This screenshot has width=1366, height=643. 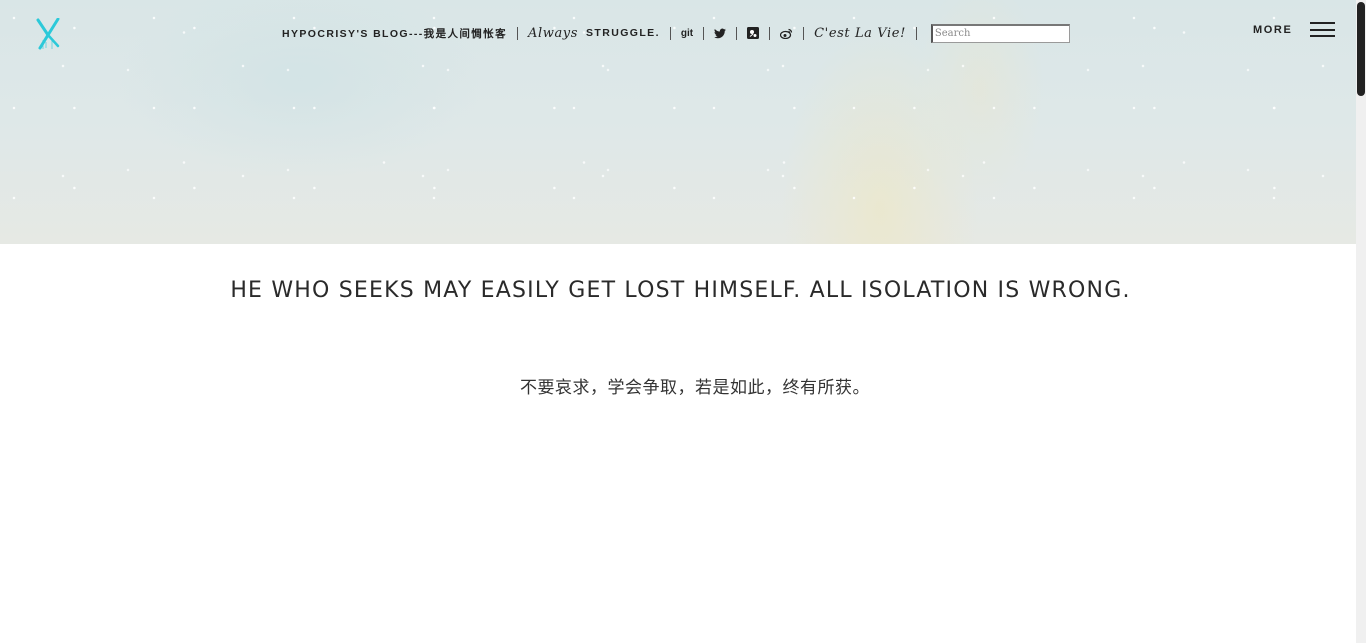 I want to click on more-label: MORE, so click(x=1273, y=29).